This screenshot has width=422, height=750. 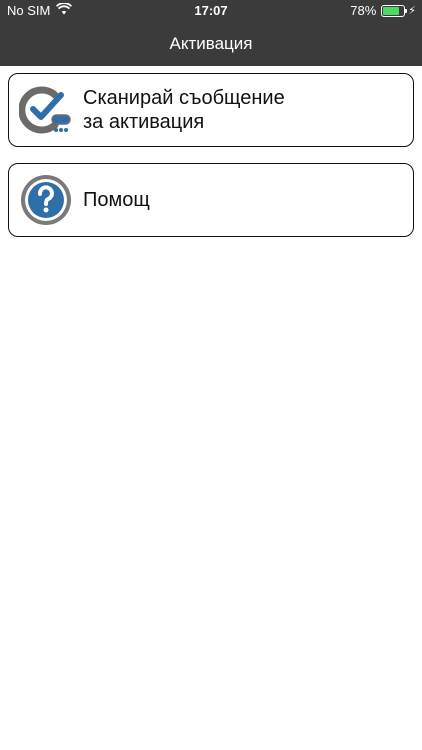 I want to click on battery-fill, so click(x=391, y=10).